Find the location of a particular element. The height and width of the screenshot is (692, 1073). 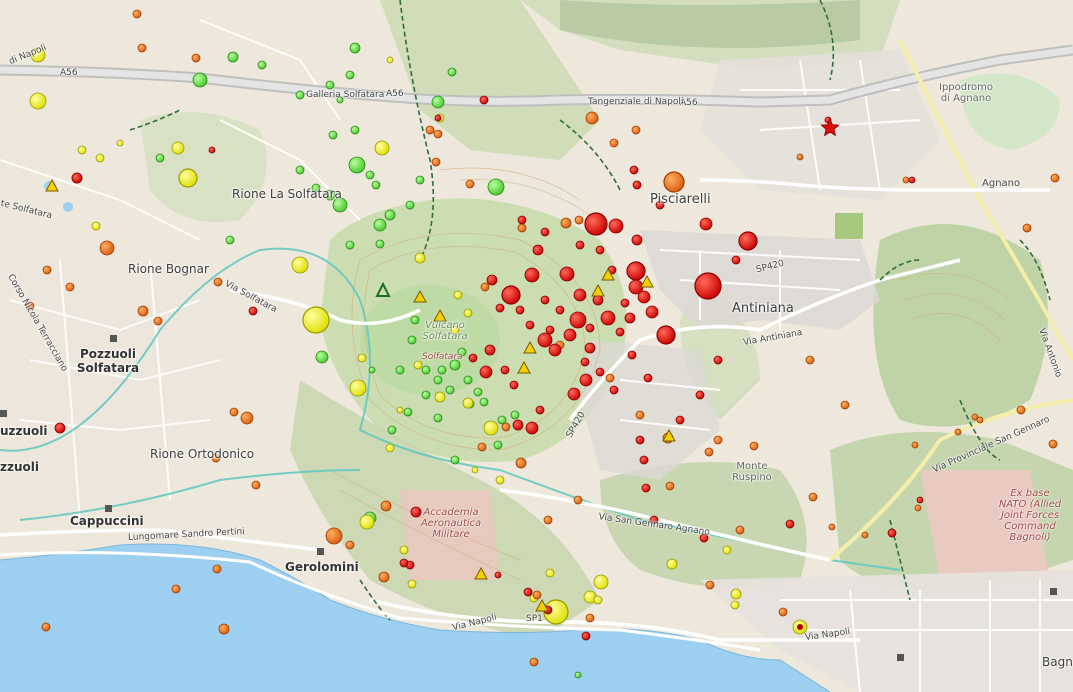

seismic-station-triangle-icon is located at coordinates (524, 367).